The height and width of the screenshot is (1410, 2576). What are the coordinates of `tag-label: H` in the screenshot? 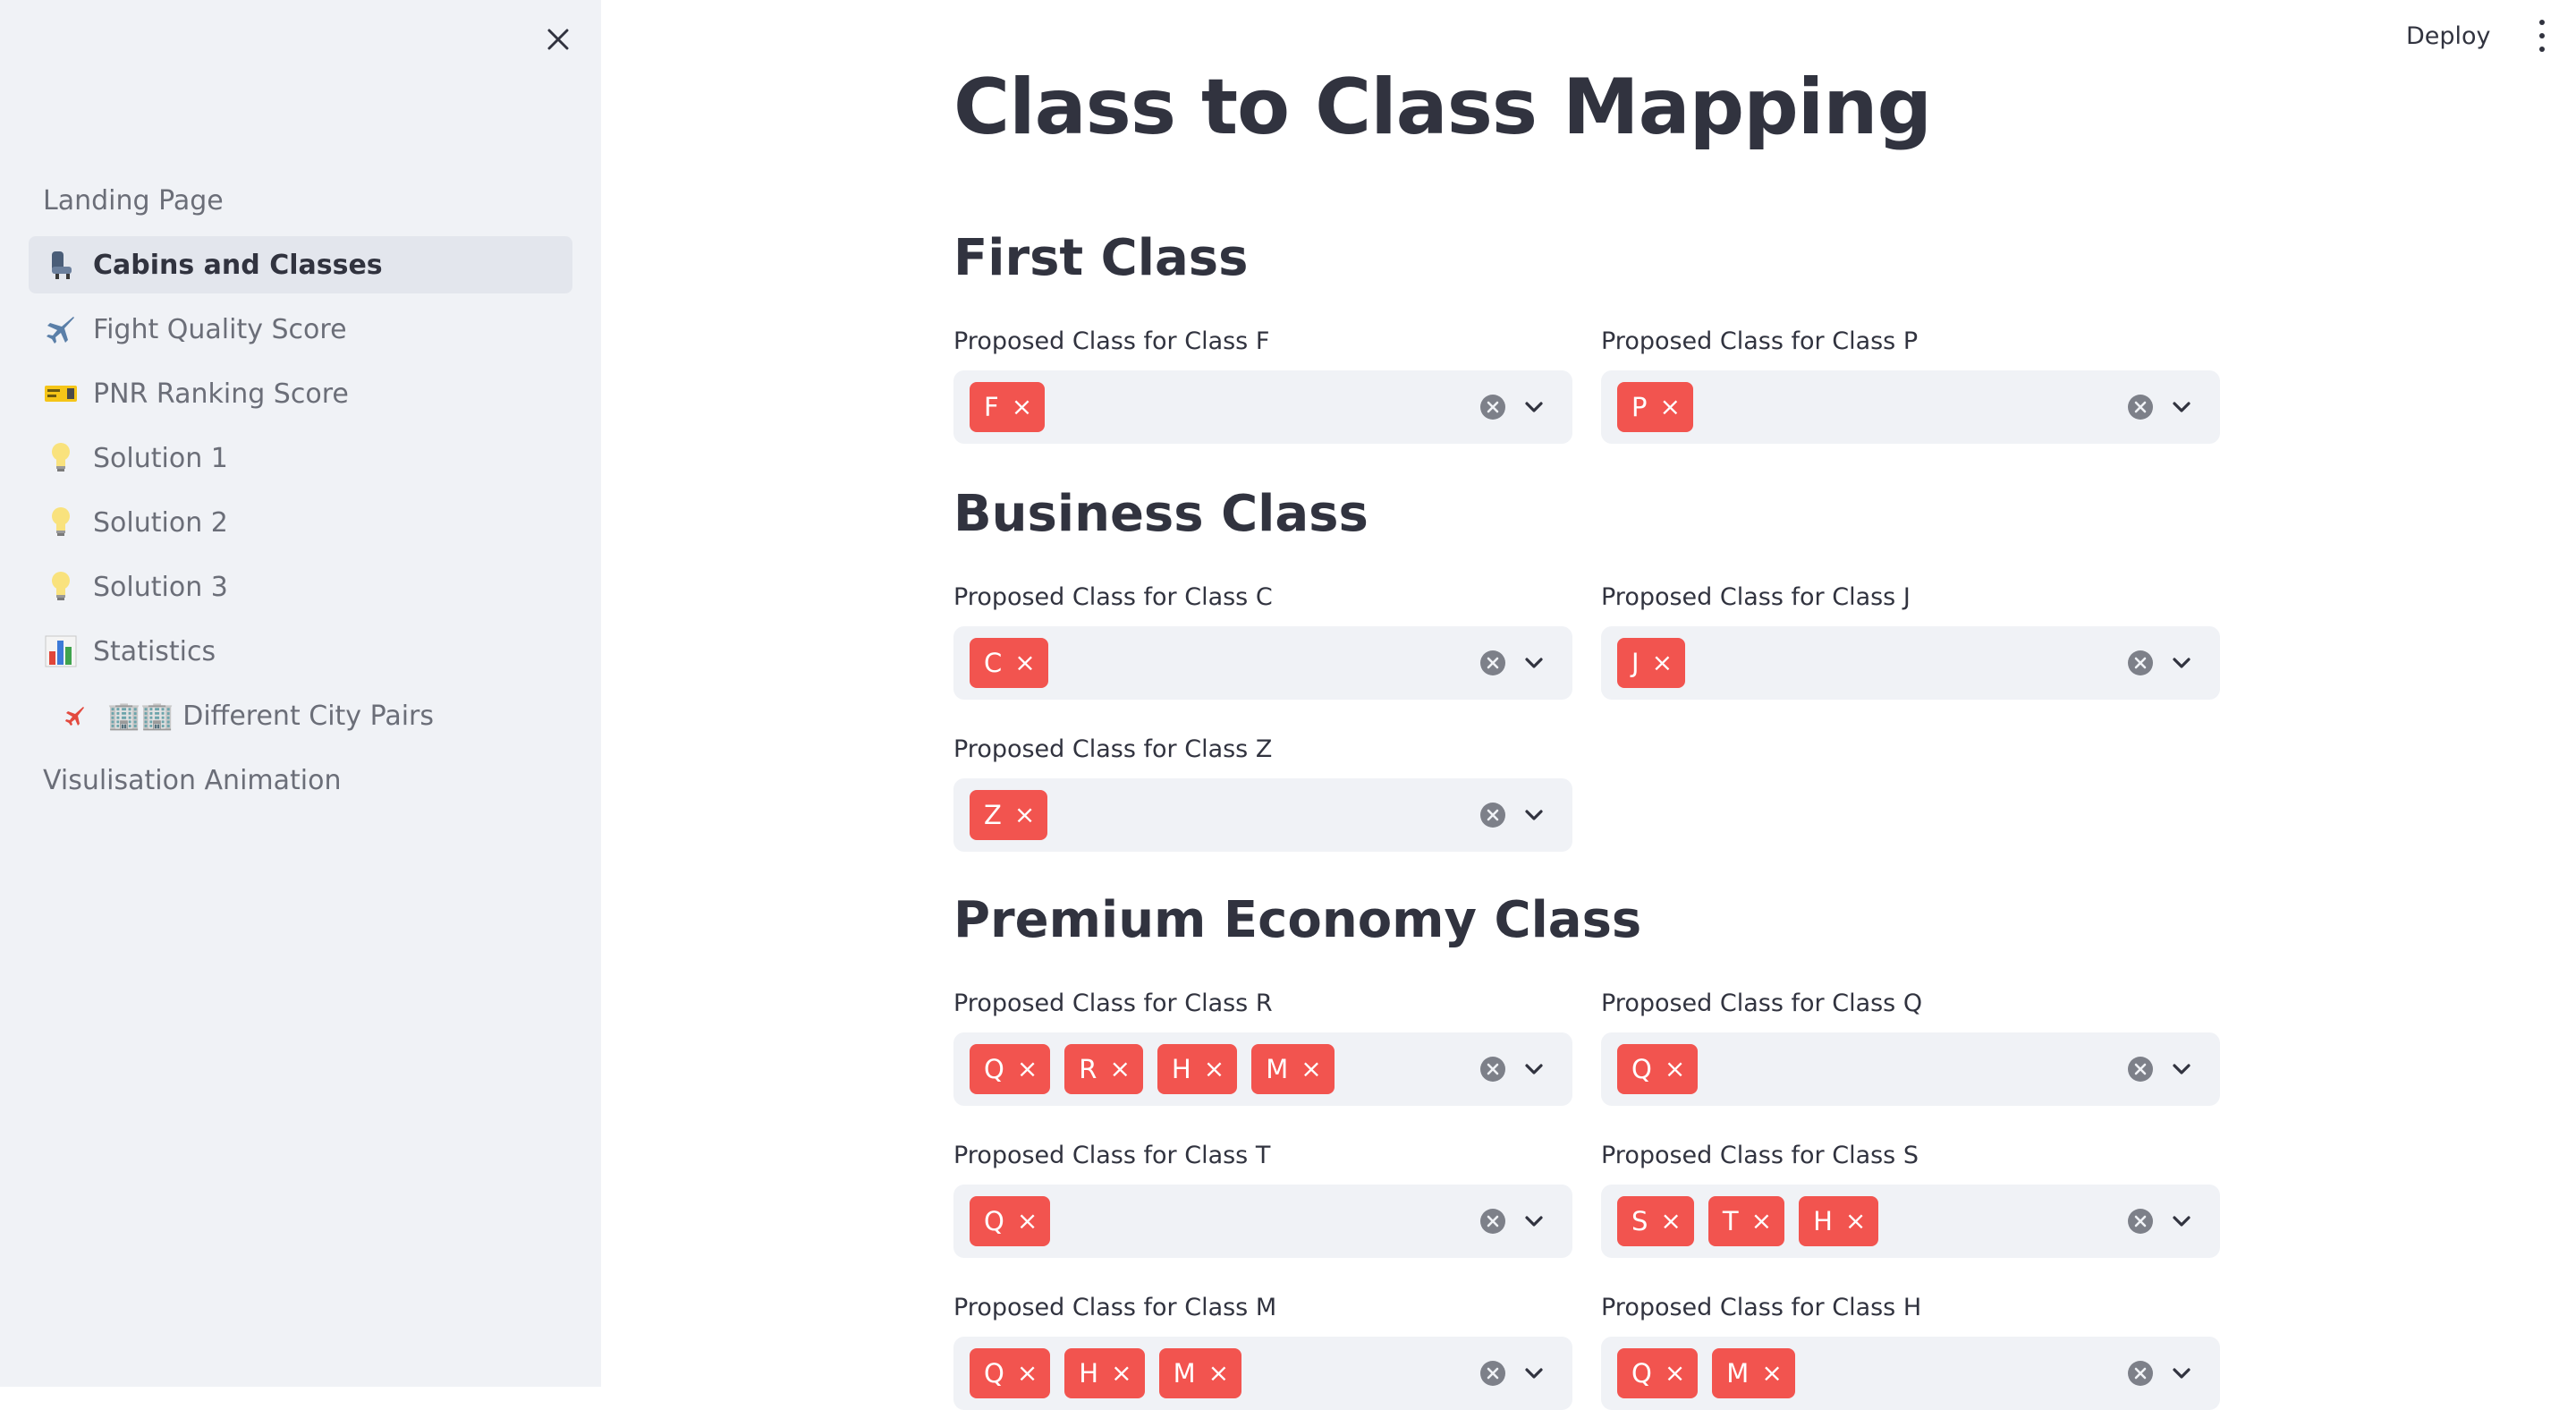 It's located at (1181, 1069).